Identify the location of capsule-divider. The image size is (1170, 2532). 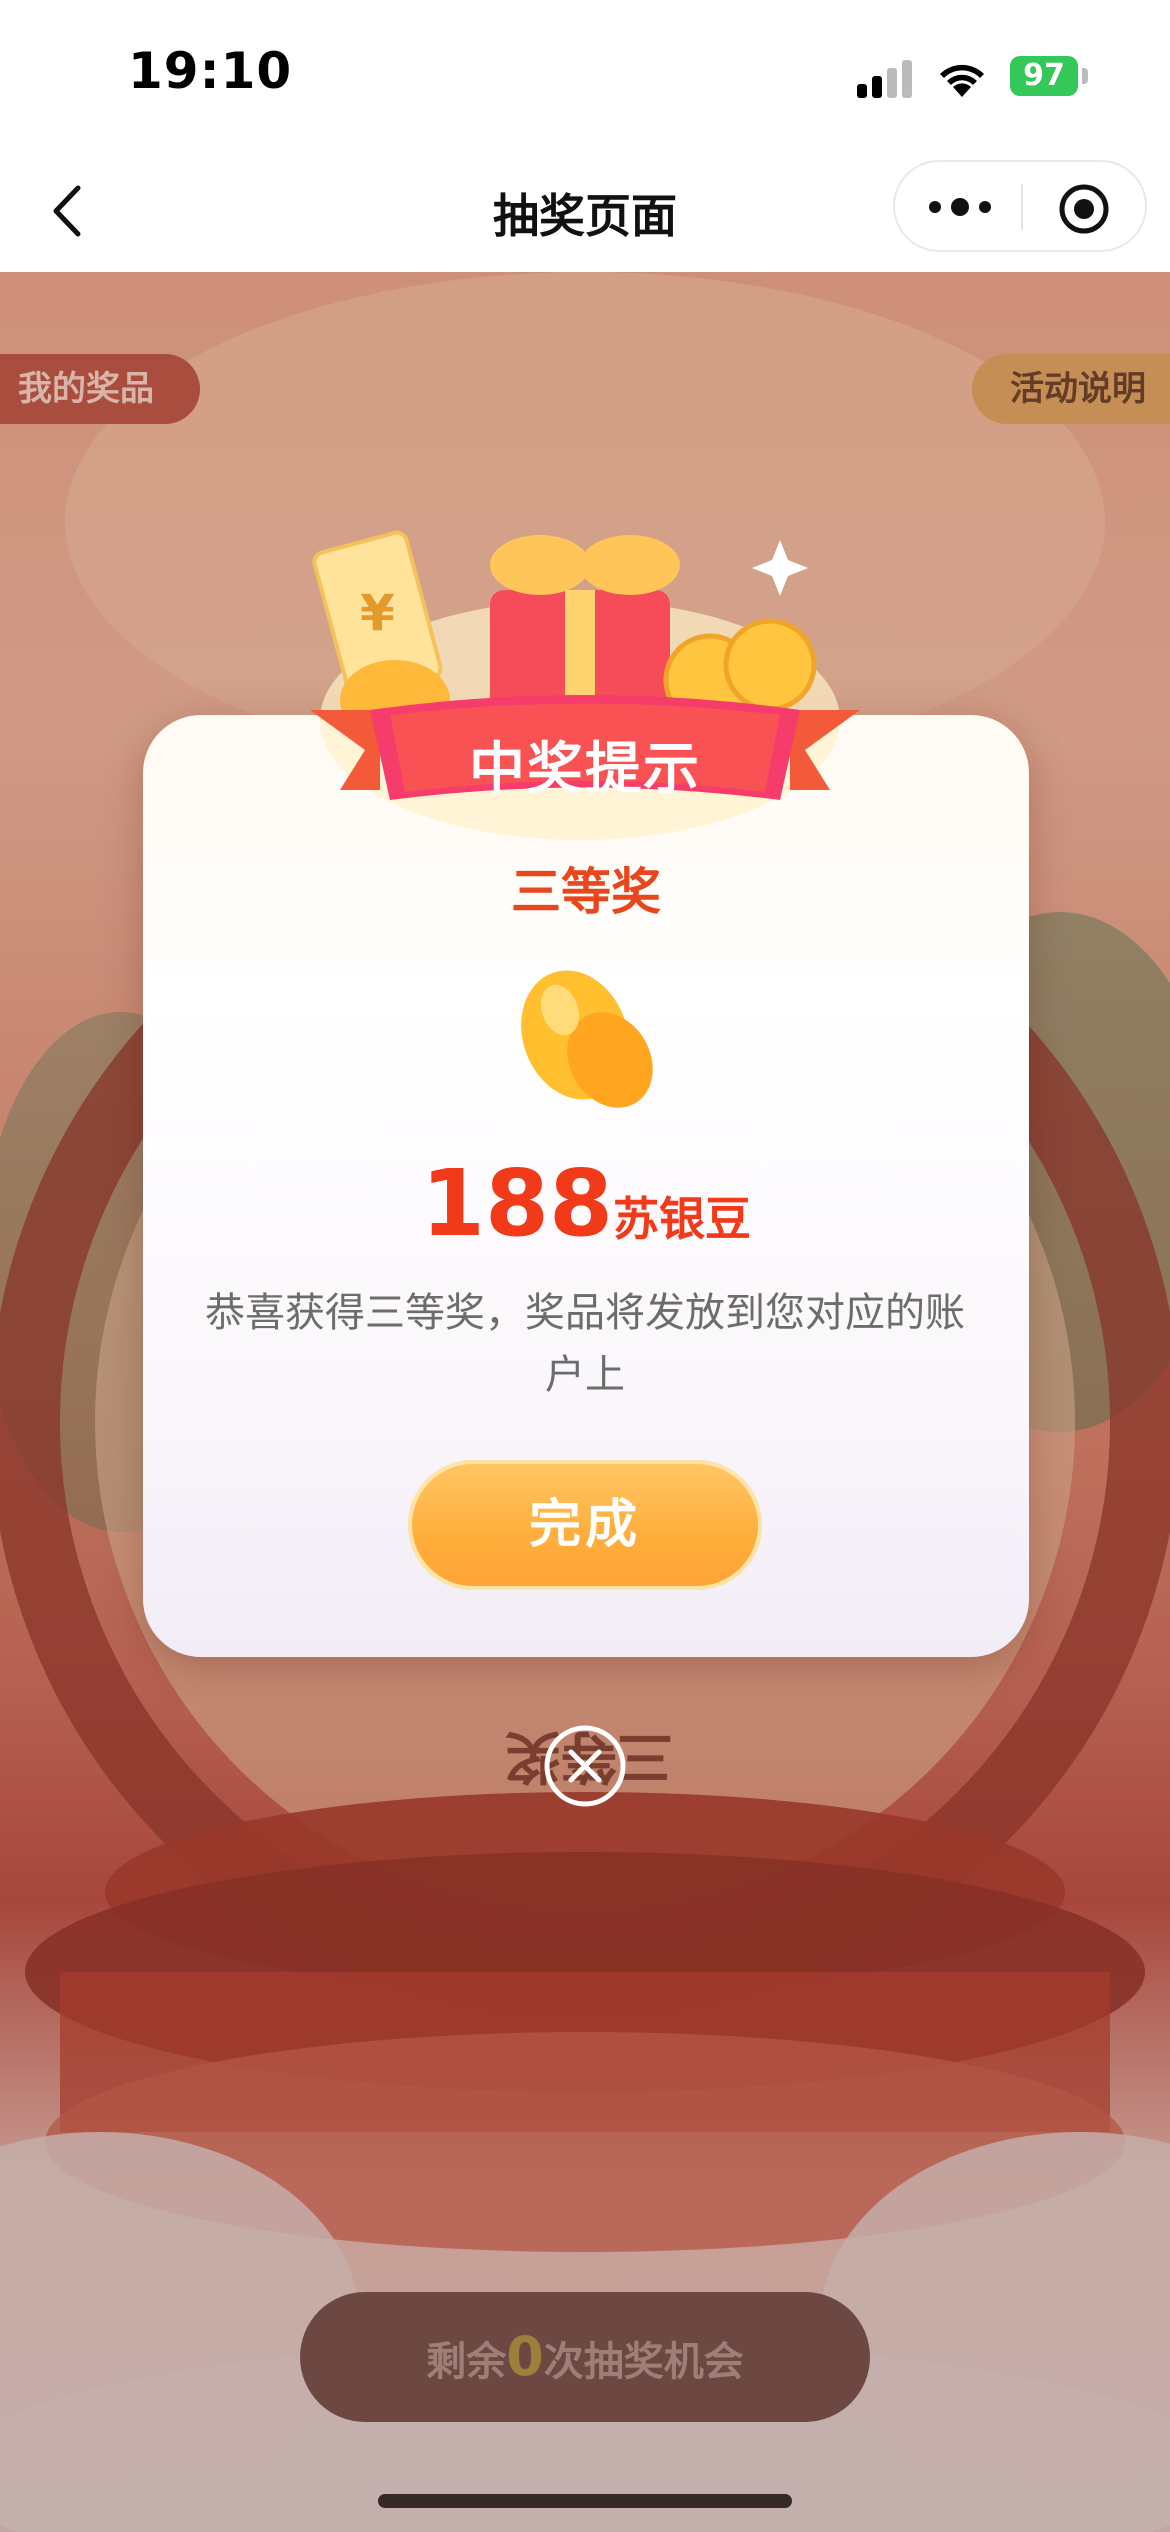
(1022, 207).